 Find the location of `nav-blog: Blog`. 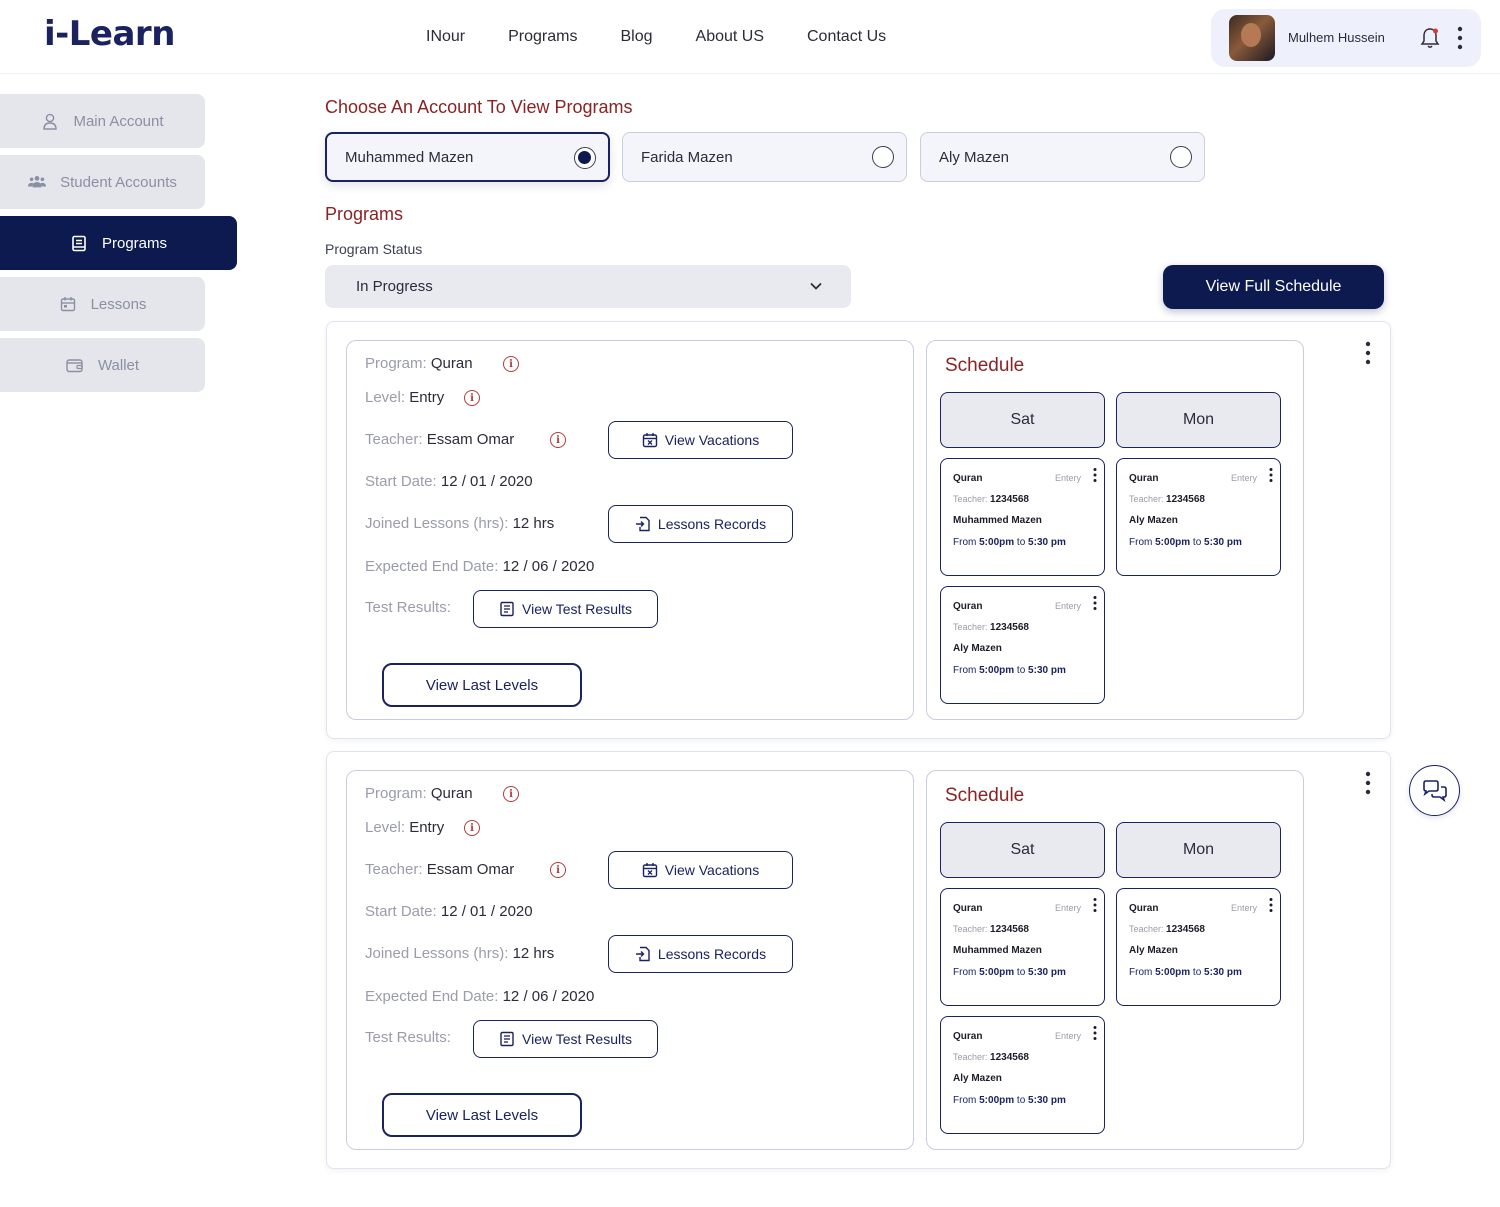

nav-blog: Blog is located at coordinates (636, 37).